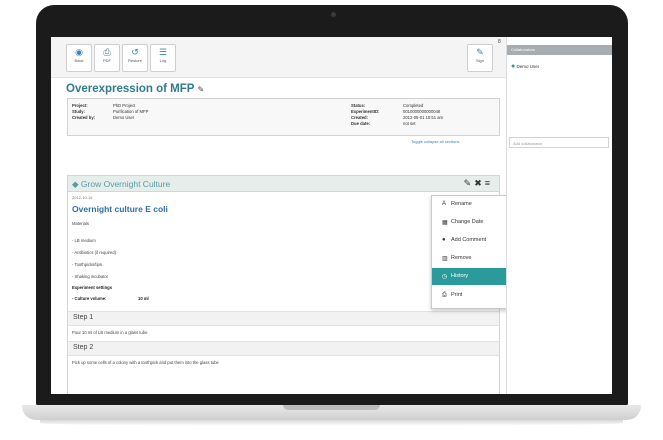 The image size is (663, 440). Describe the element at coordinates (331, 423) in the screenshot. I see `laptop-shadow` at that location.